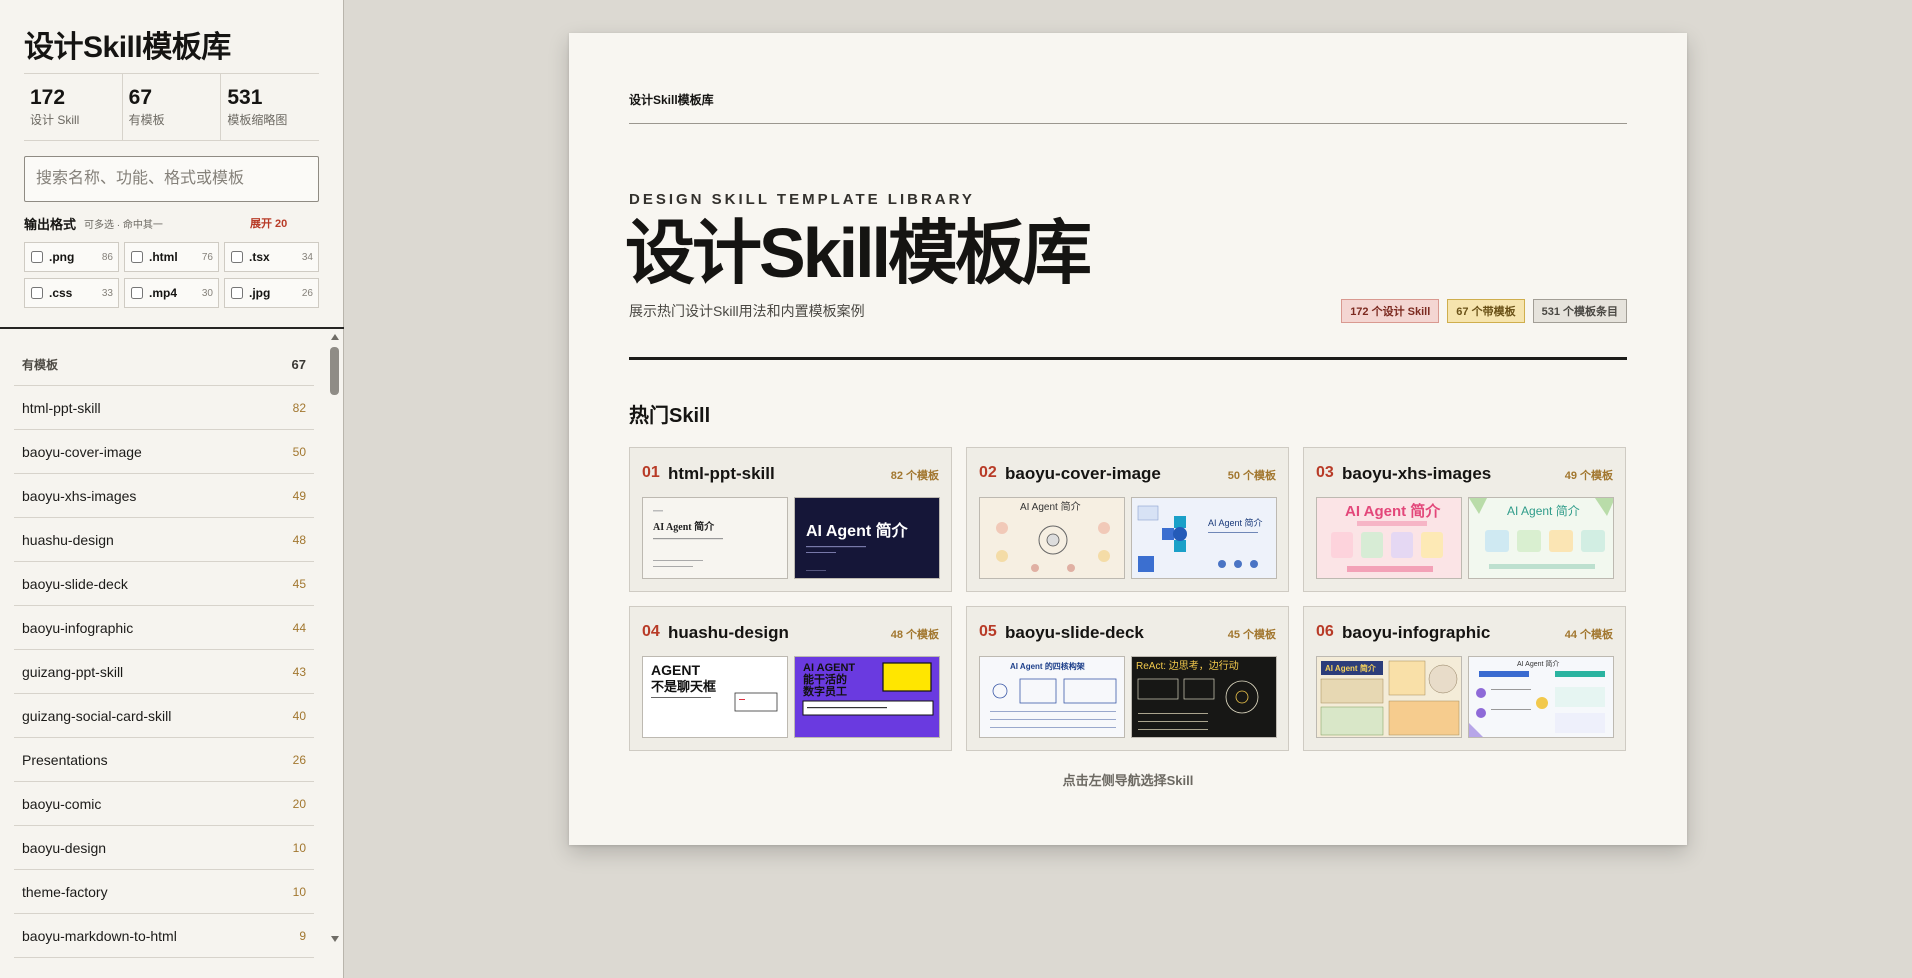 The height and width of the screenshot is (978, 1912). Describe the element at coordinates (164, 408) in the screenshot. I see `list-item: html-ppt-skill 82` at that location.